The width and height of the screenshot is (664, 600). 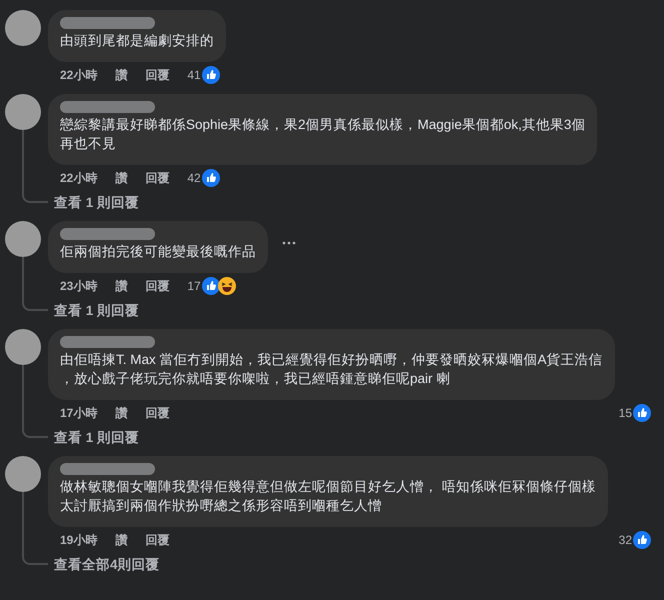 I want to click on comment-time: 23小時, so click(x=79, y=286).